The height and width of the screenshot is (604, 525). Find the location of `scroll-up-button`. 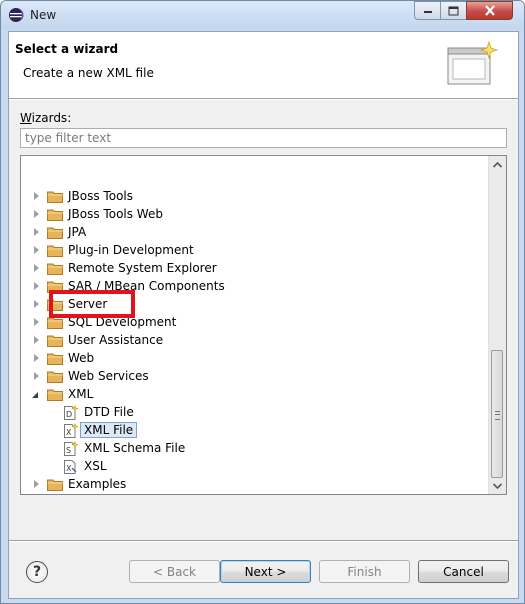

scroll-up-button is located at coordinates (497, 164).